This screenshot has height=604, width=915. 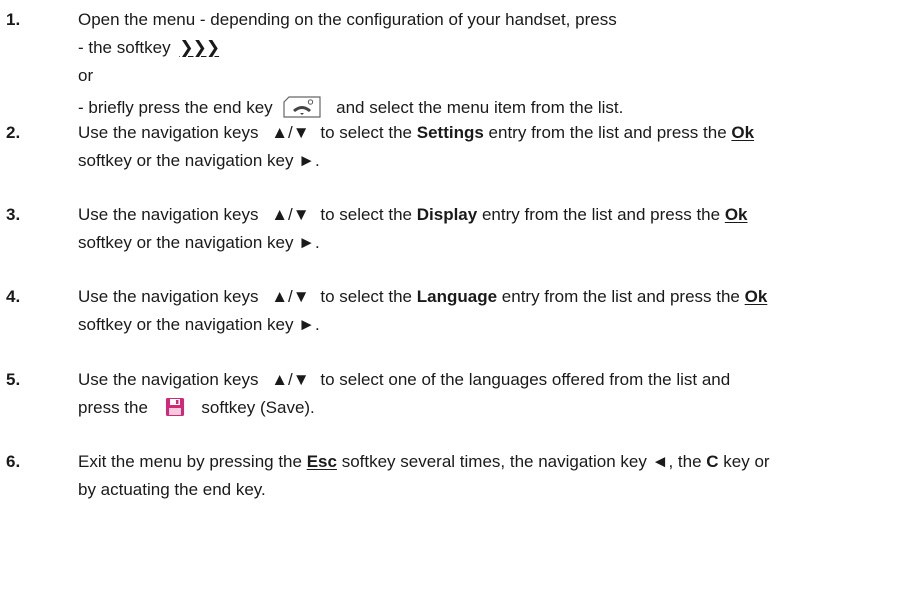 What do you see at coordinates (124, 47) in the screenshot?
I see `softkey-label: - the softkey` at bounding box center [124, 47].